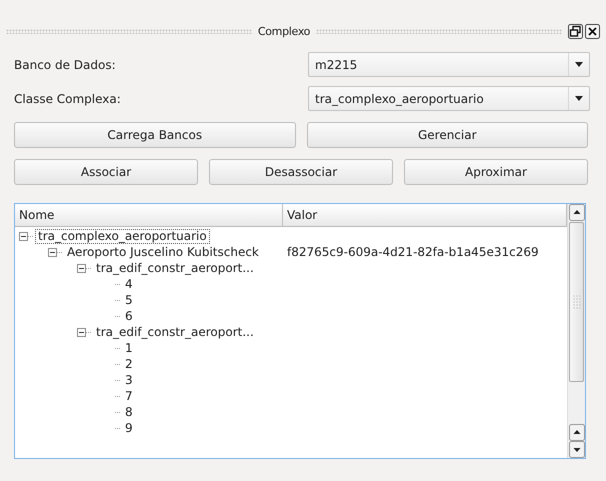 This screenshot has height=481, width=606. Describe the element at coordinates (149, 215) in the screenshot. I see `column-header: Nome` at that location.